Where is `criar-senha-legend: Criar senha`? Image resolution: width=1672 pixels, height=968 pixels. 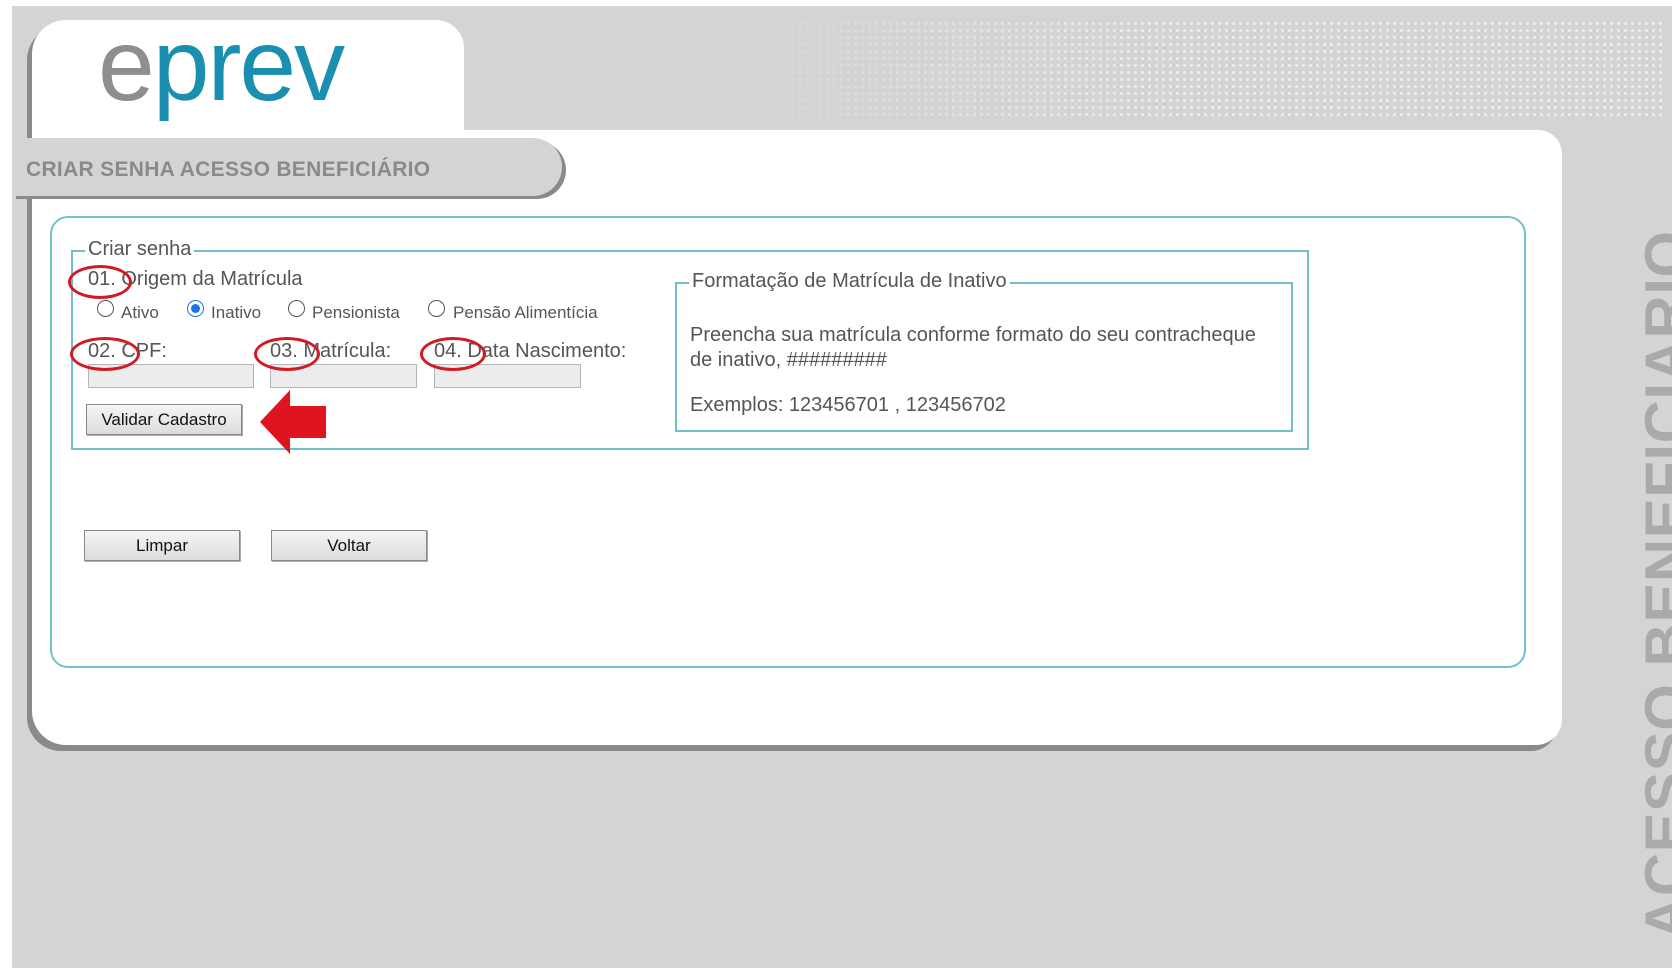
criar-senha-legend: Criar senha is located at coordinates (140, 249).